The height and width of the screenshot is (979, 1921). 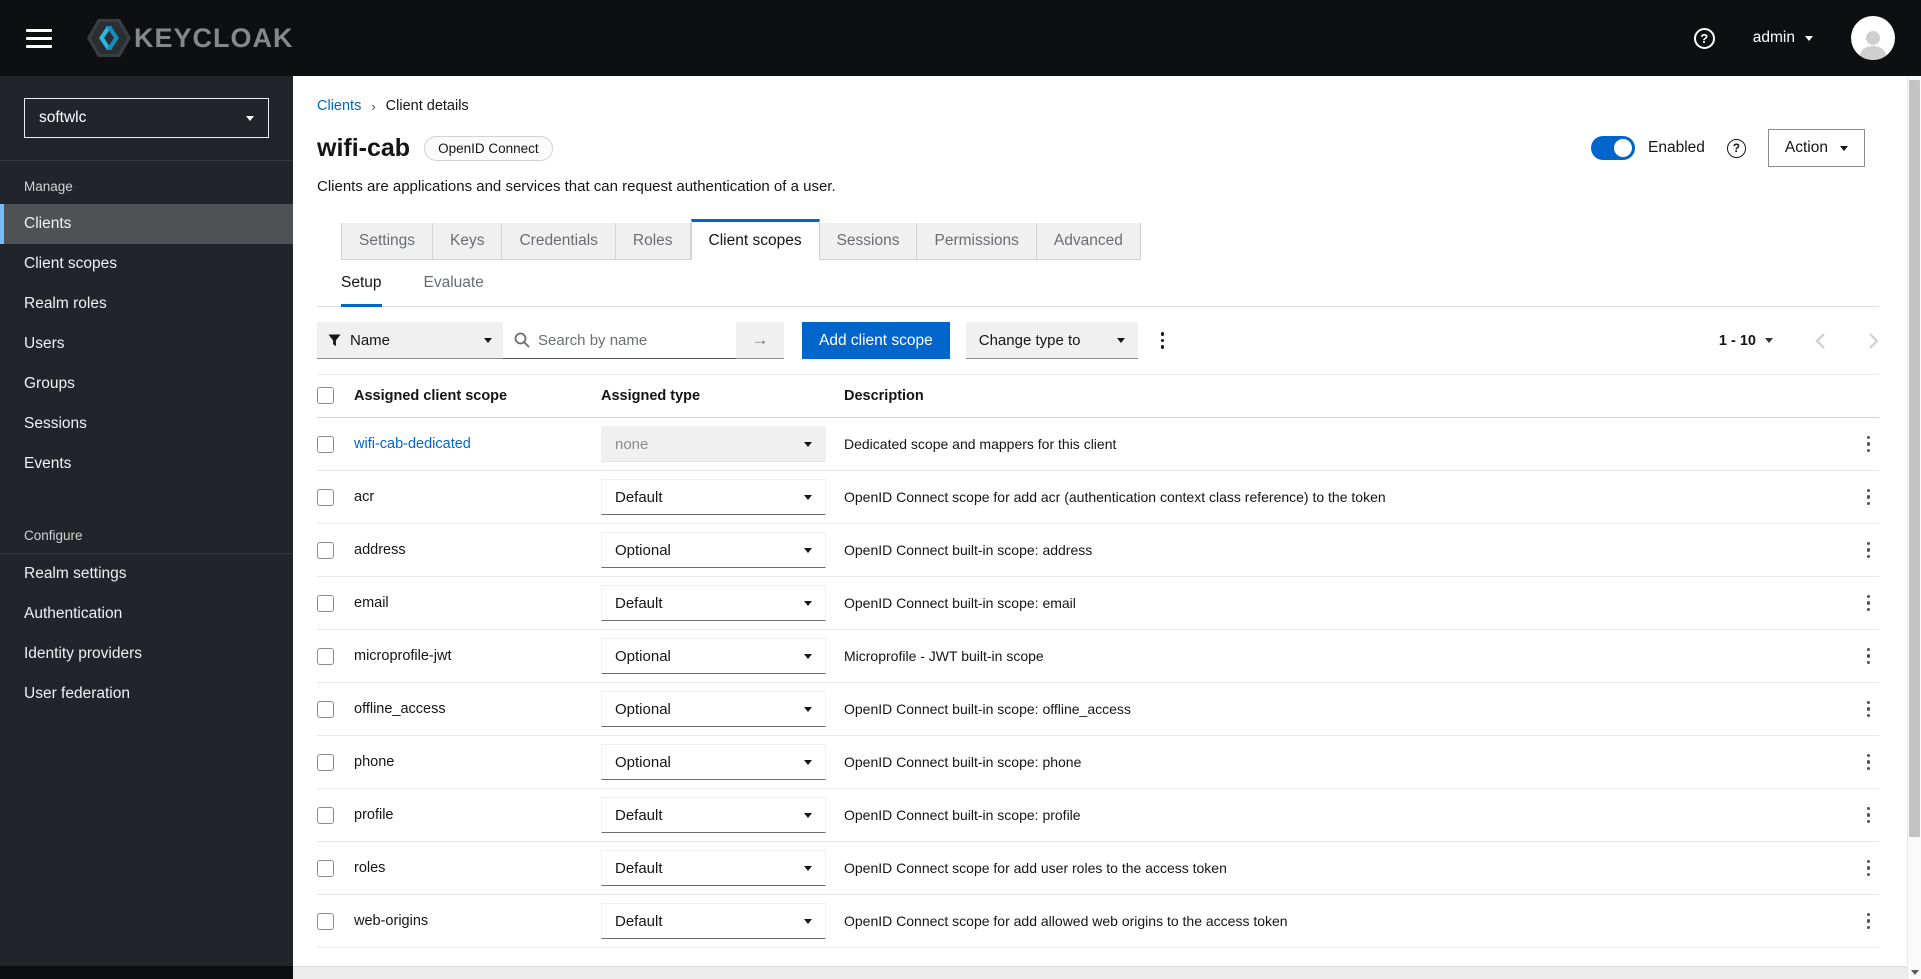 I want to click on tab-keys: Keys, so click(x=468, y=241).